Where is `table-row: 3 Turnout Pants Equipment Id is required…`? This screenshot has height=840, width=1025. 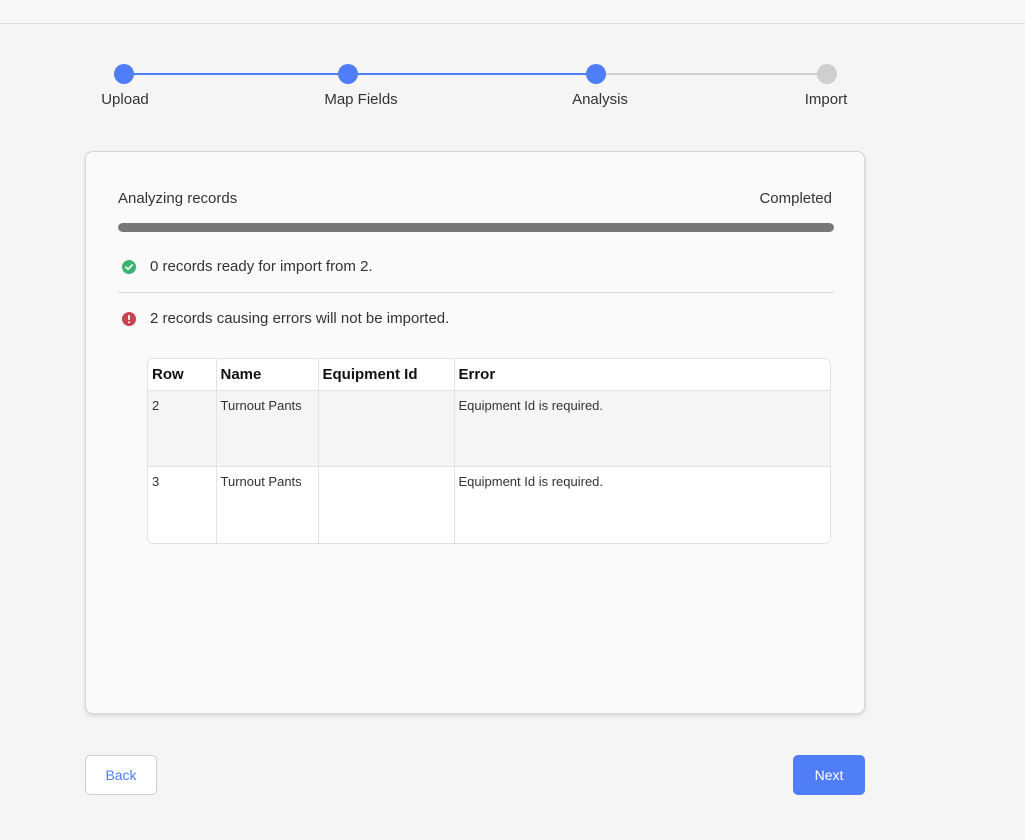
table-row: 3 Turnout Pants Equipment Id is required… is located at coordinates (489, 504).